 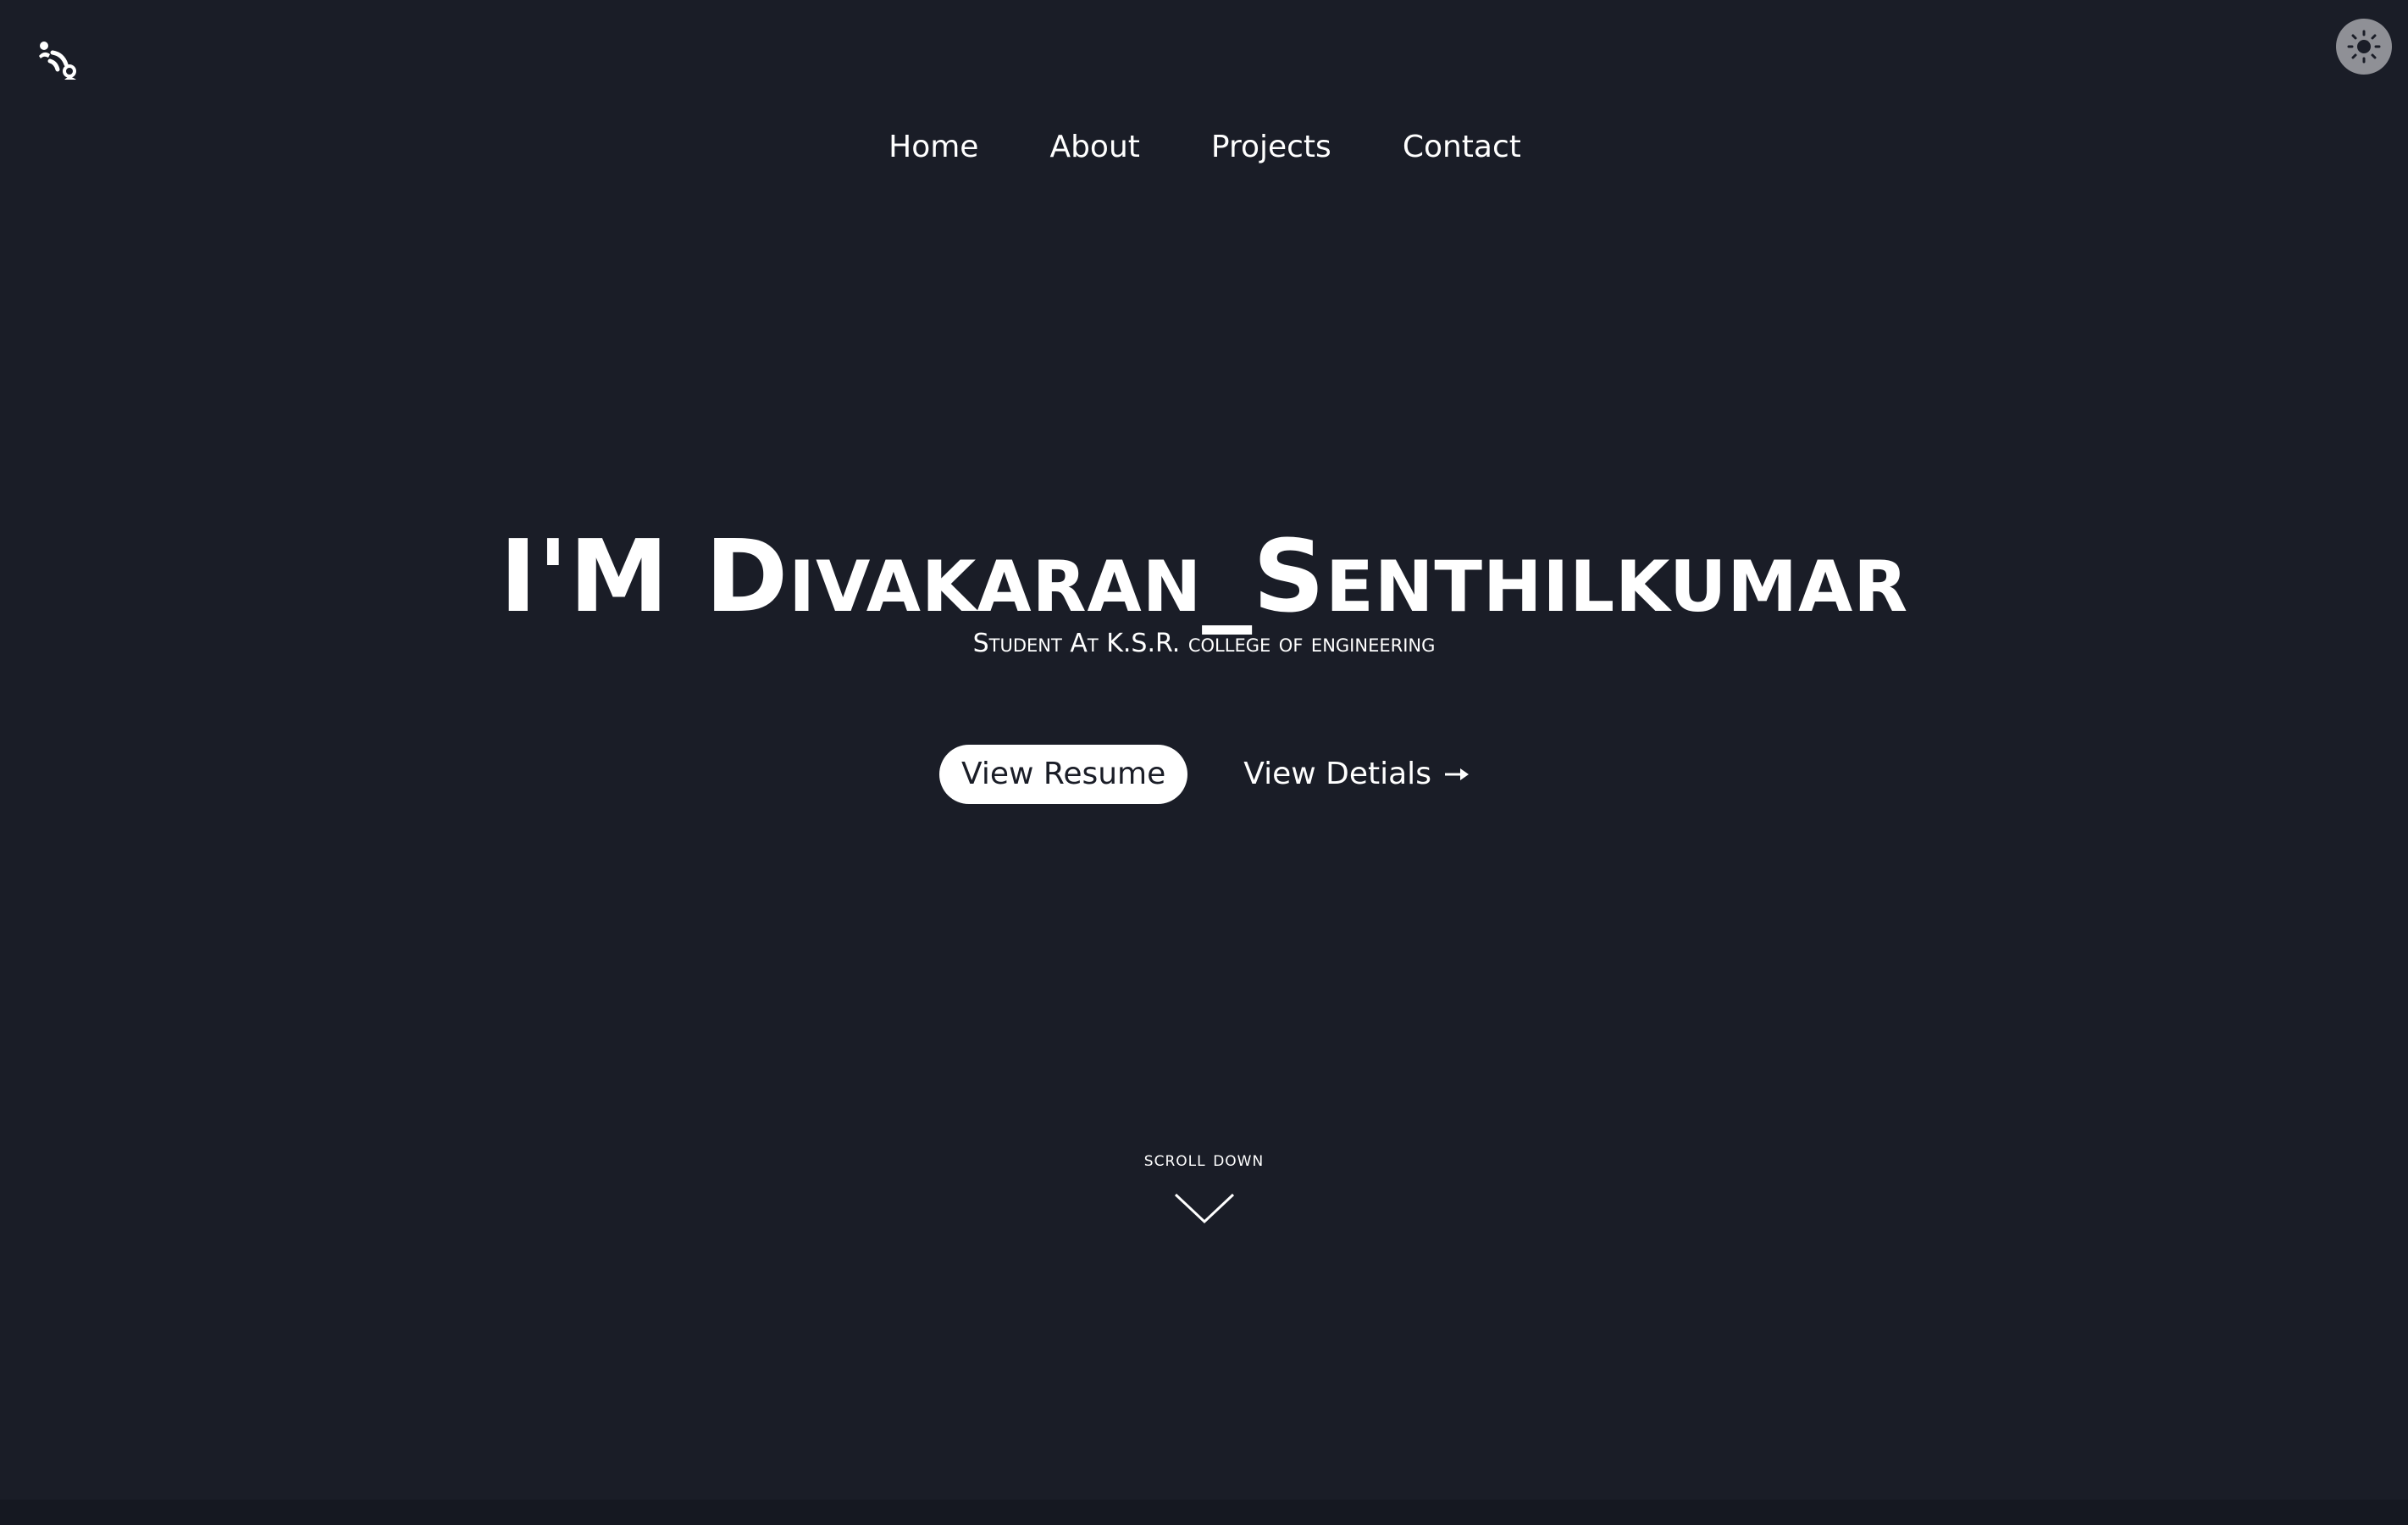 I want to click on hero-title: I'M Divakaran_Senthilkumar, so click(x=1204, y=576).